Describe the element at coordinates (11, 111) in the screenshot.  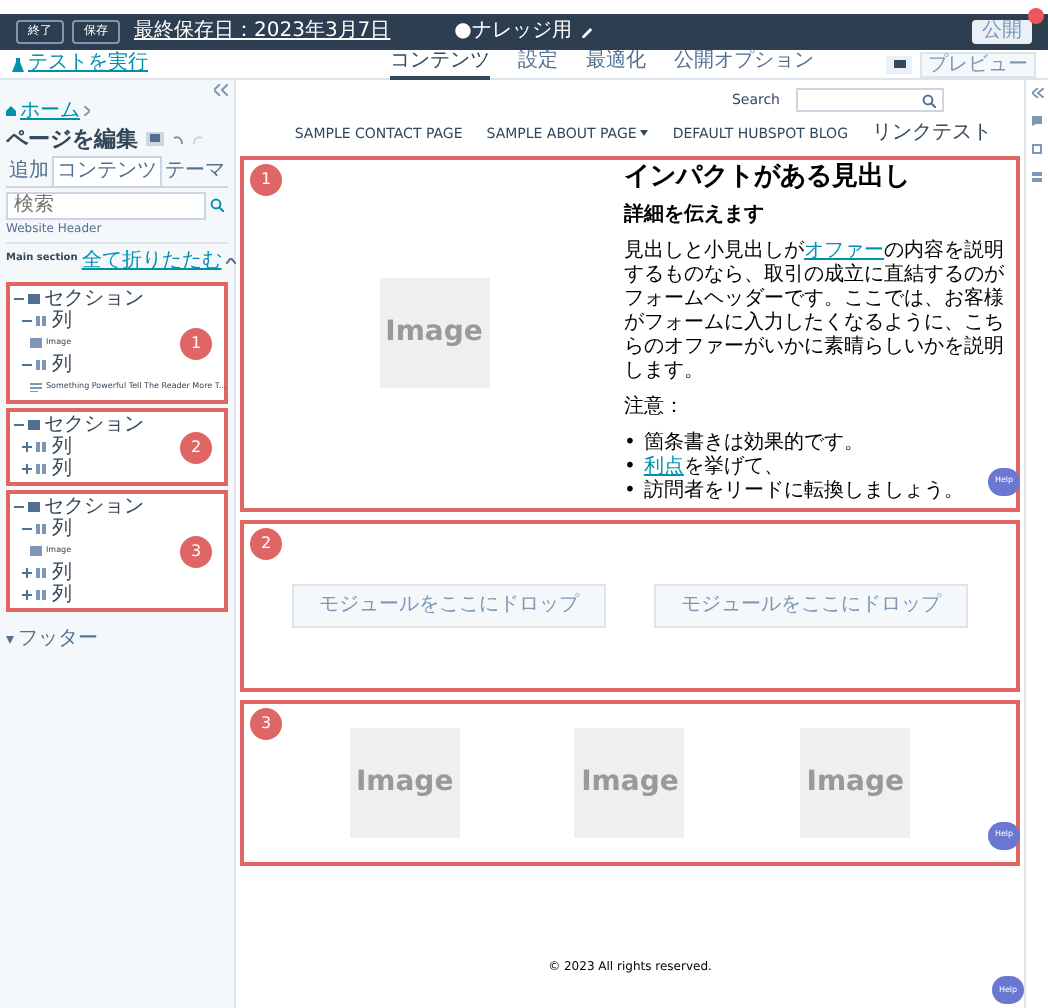
I see `home-icon` at that location.